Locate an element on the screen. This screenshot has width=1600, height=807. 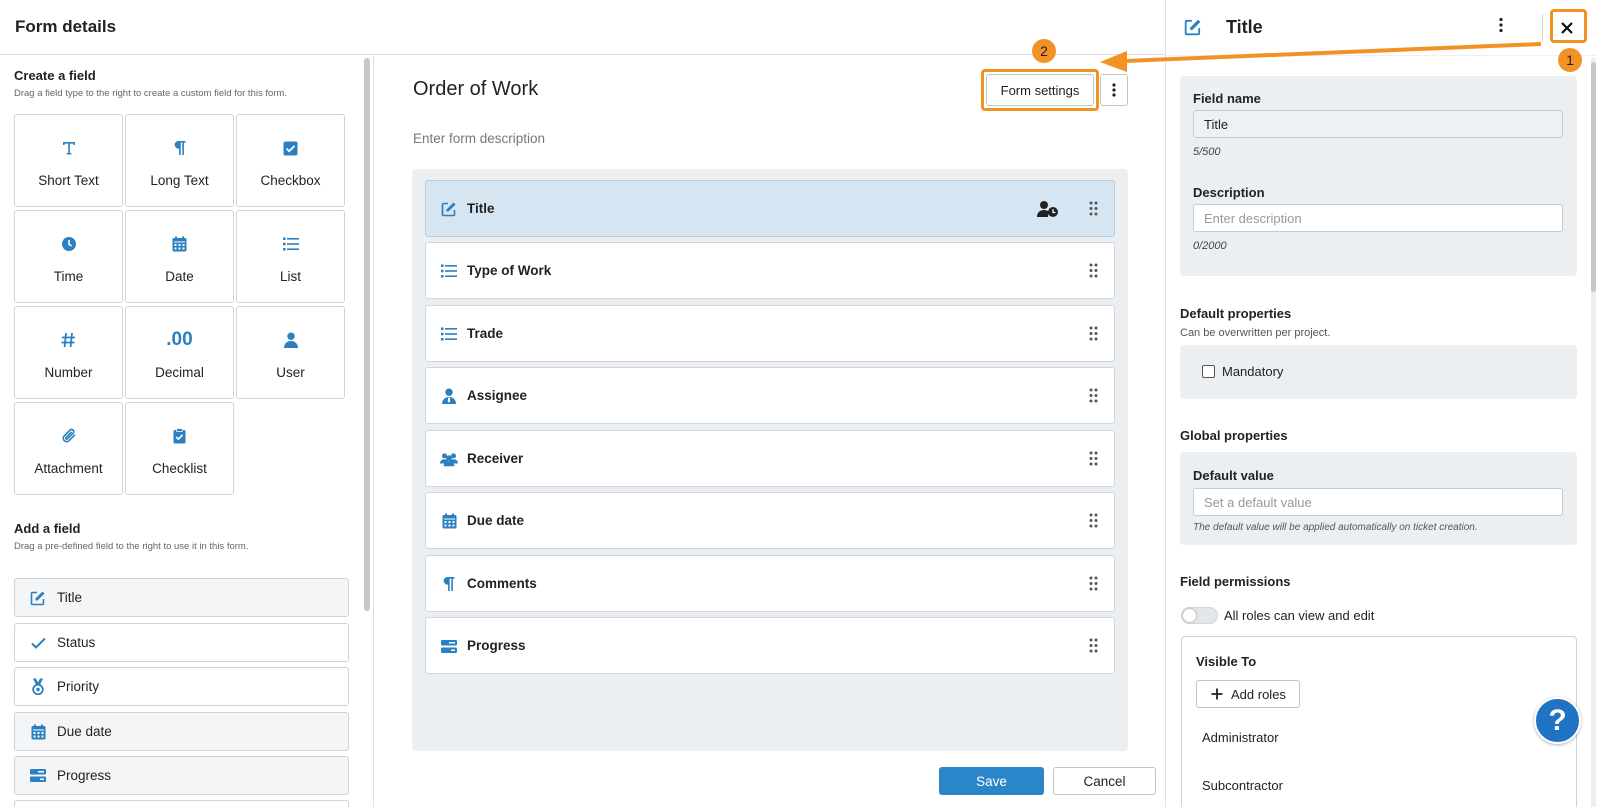
form-field-label: Type of Work is located at coordinates (509, 270).